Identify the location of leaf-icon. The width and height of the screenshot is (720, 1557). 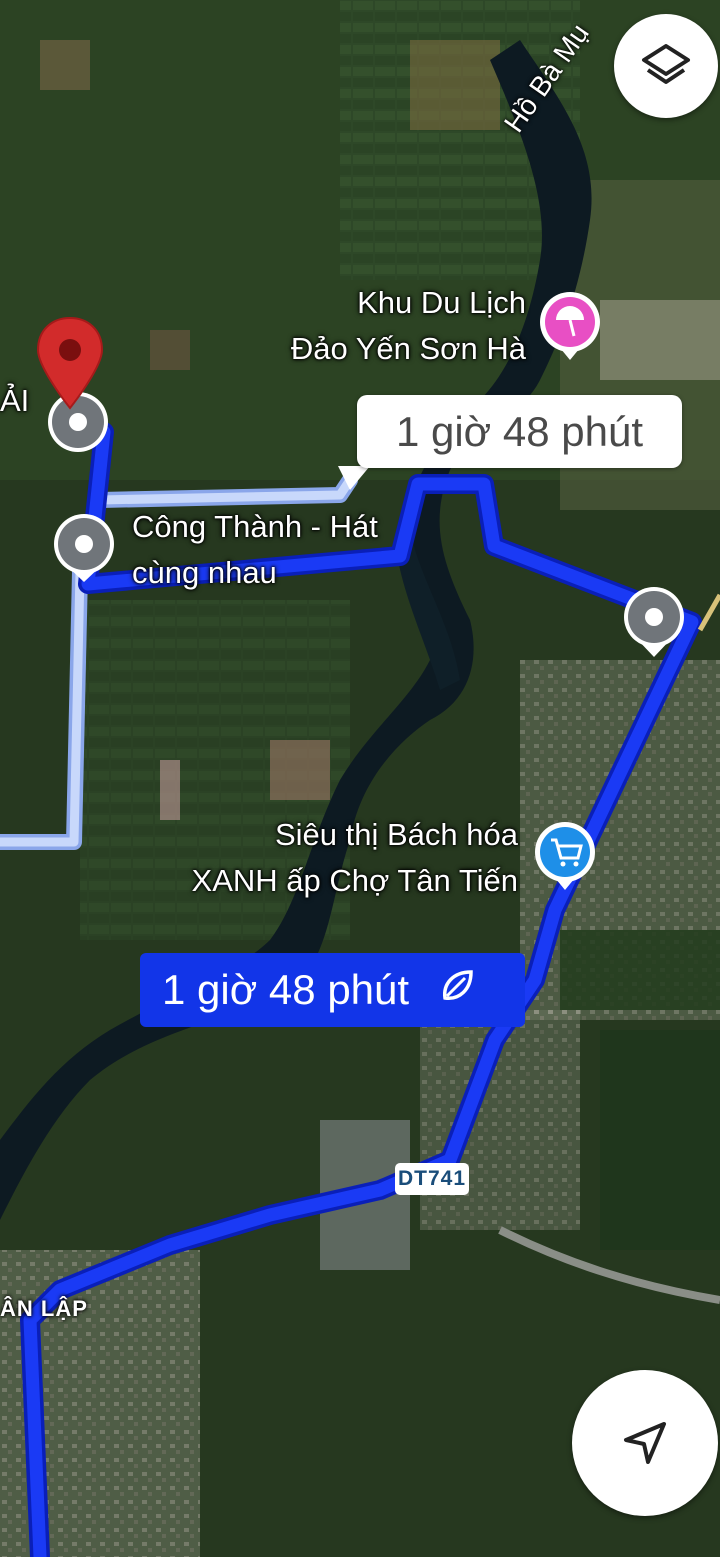
(457, 990).